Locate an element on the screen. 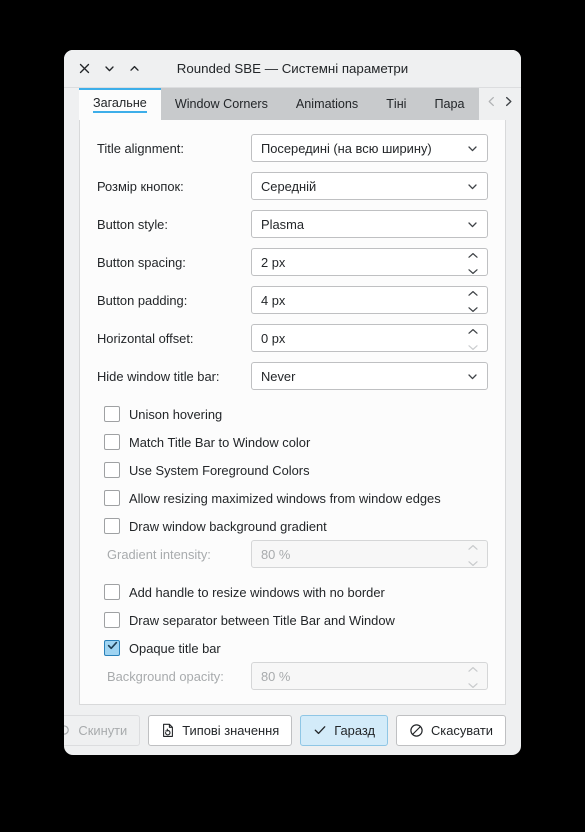 The image size is (585, 832). document-revert-icon is located at coordinates (168, 730).